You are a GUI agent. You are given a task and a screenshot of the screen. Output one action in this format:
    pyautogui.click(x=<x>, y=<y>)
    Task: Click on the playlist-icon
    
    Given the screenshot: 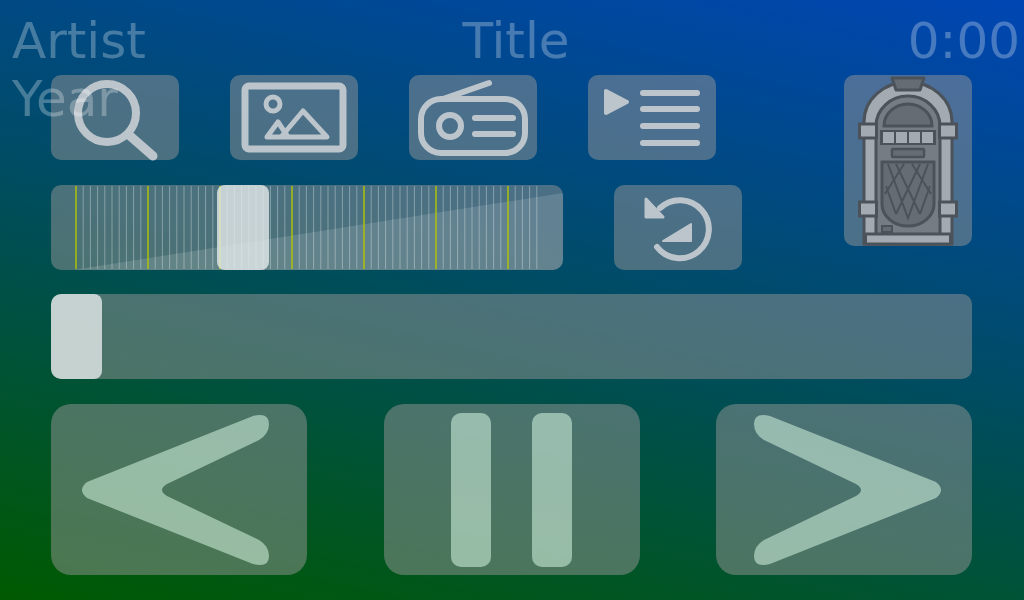 What is the action you would take?
    pyautogui.click(x=652, y=117)
    